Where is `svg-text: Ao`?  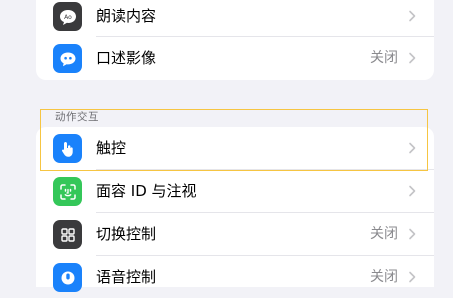
svg-text: Ao is located at coordinates (68, 17).